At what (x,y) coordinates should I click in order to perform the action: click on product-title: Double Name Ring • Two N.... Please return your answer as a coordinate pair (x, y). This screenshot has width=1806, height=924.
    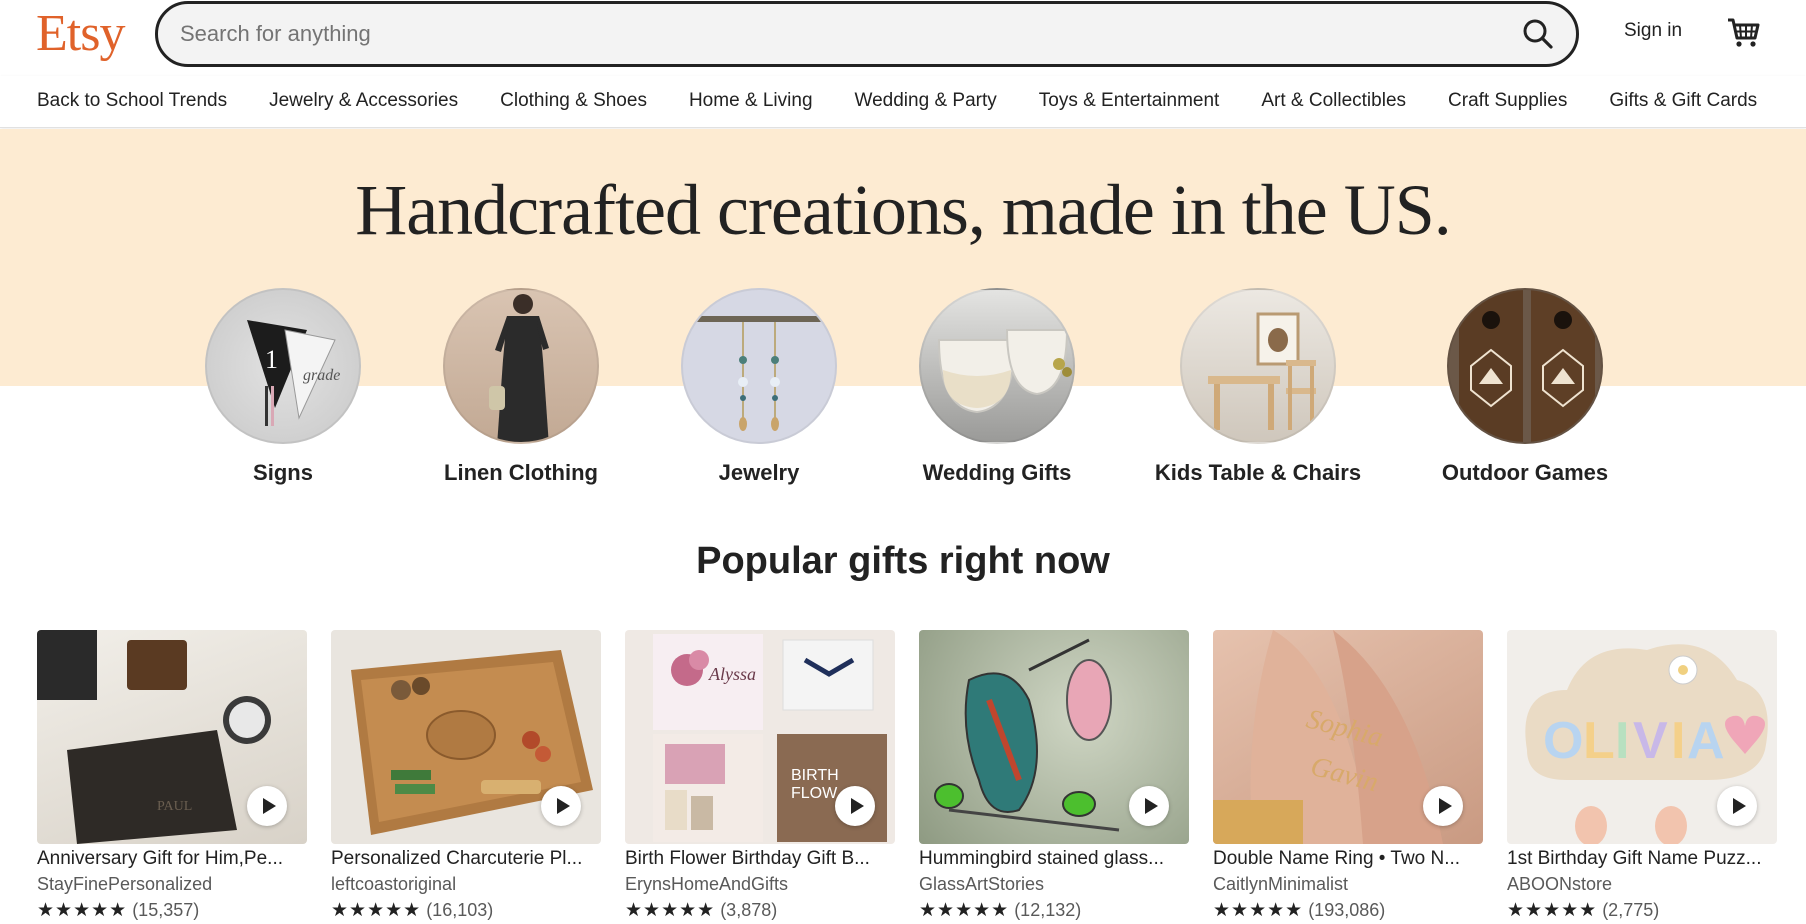
    Looking at the image, I should click on (1348, 859).